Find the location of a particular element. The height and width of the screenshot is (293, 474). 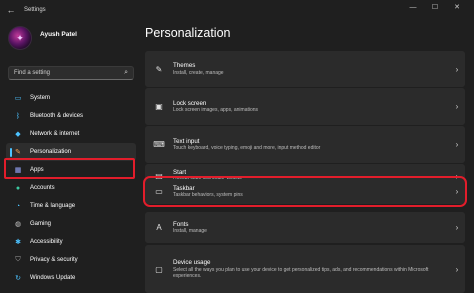

sidebar-item-accounts: ● Accounts is located at coordinates (71, 188).